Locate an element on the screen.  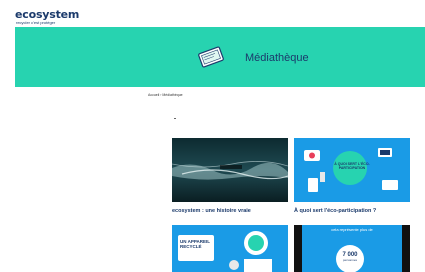
personnes-illustration is located at coordinates (352, 248).